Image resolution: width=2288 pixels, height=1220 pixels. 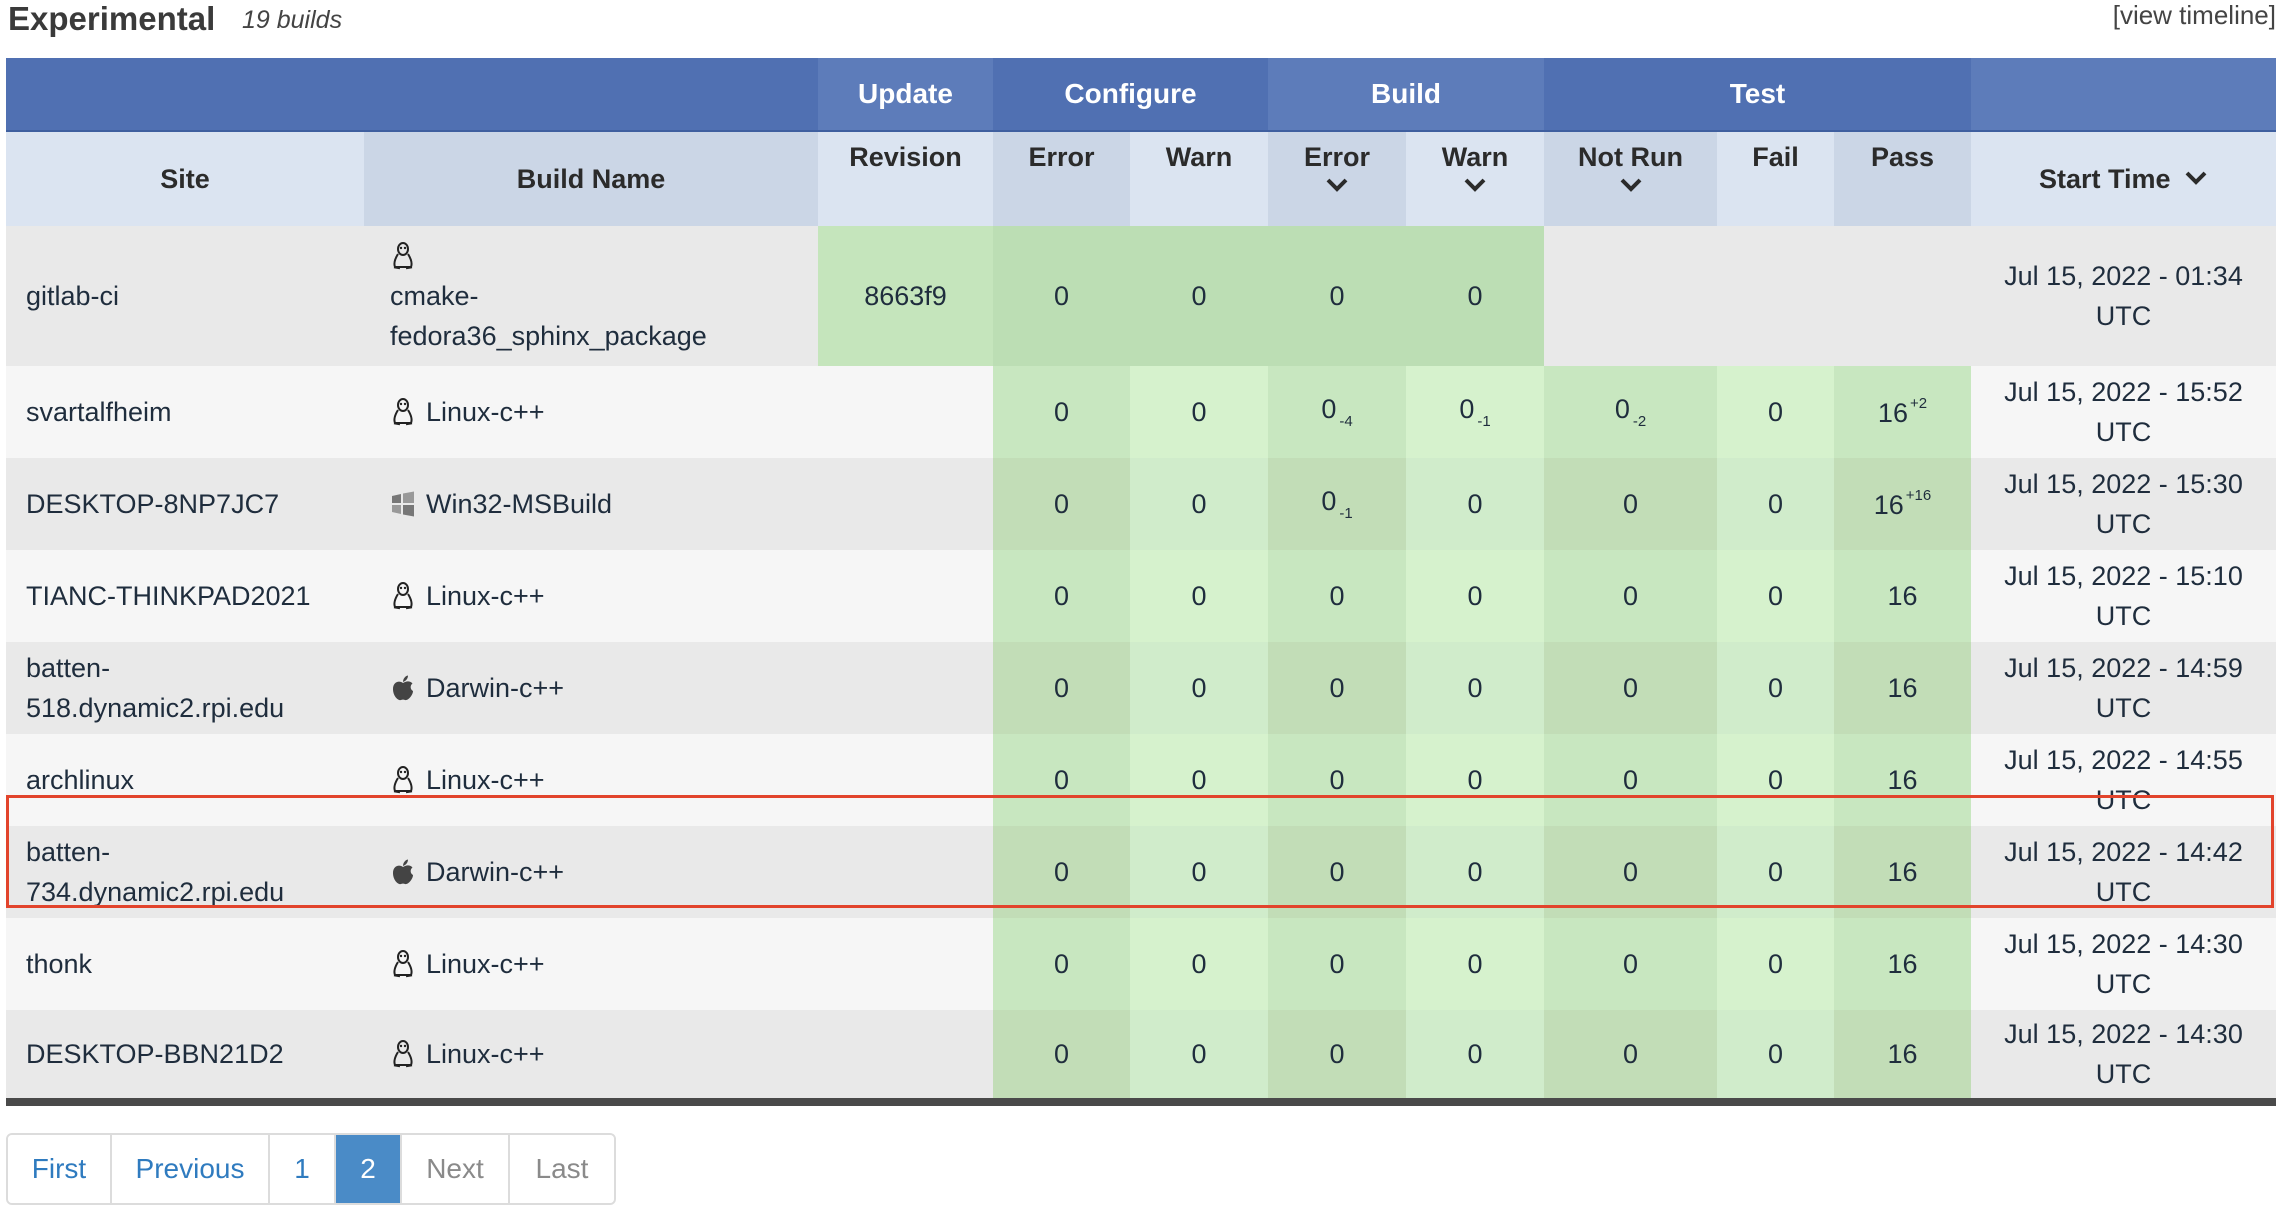 What do you see at coordinates (168, 596) in the screenshot?
I see `site-name: TIANC-THINKPAD2021` at bounding box center [168, 596].